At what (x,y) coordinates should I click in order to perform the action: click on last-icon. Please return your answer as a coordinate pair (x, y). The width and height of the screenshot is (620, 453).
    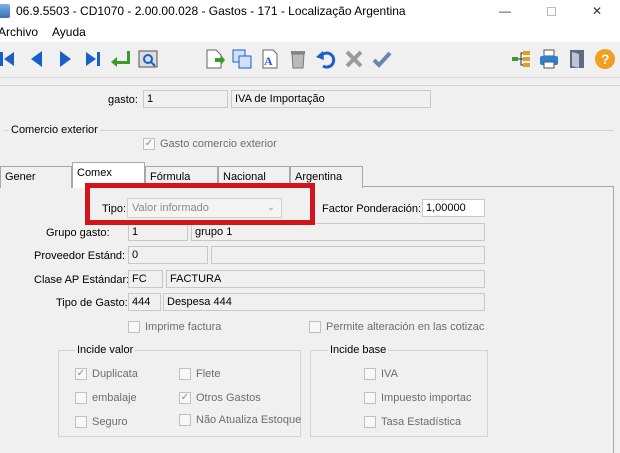
    Looking at the image, I should click on (93, 59).